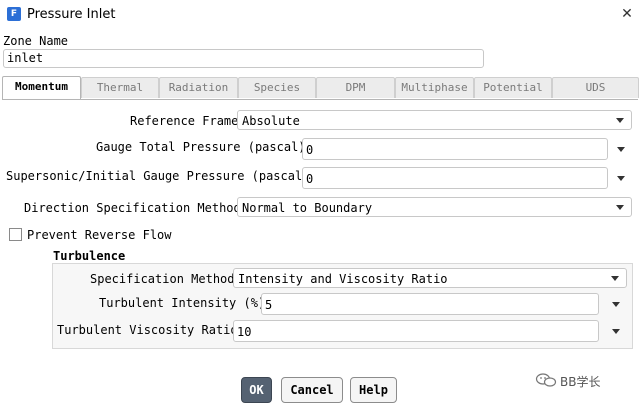 The width and height of the screenshot is (643, 409). Describe the element at coordinates (14, 14) in the screenshot. I see `fluent-app-icon: F` at that location.